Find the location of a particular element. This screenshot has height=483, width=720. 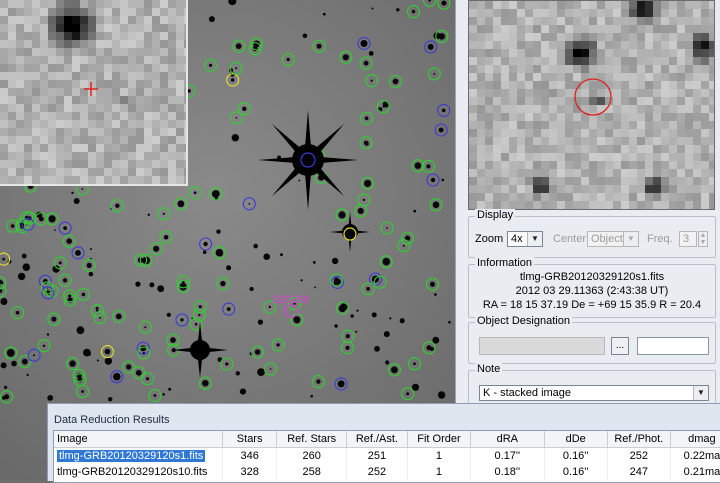

col-header-dde: dDe is located at coordinates (576, 439).